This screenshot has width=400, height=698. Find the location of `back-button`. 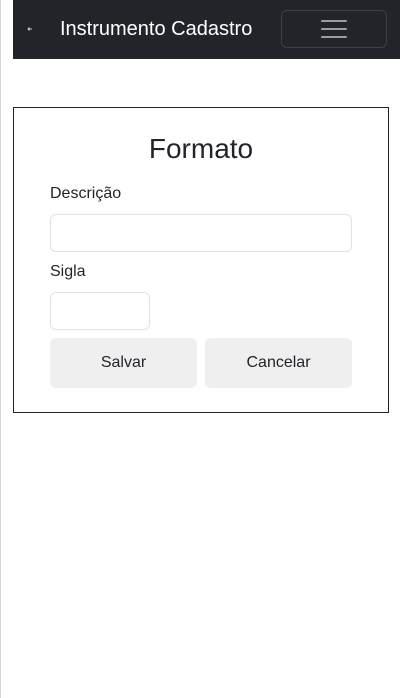

back-button is located at coordinates (30, 29).